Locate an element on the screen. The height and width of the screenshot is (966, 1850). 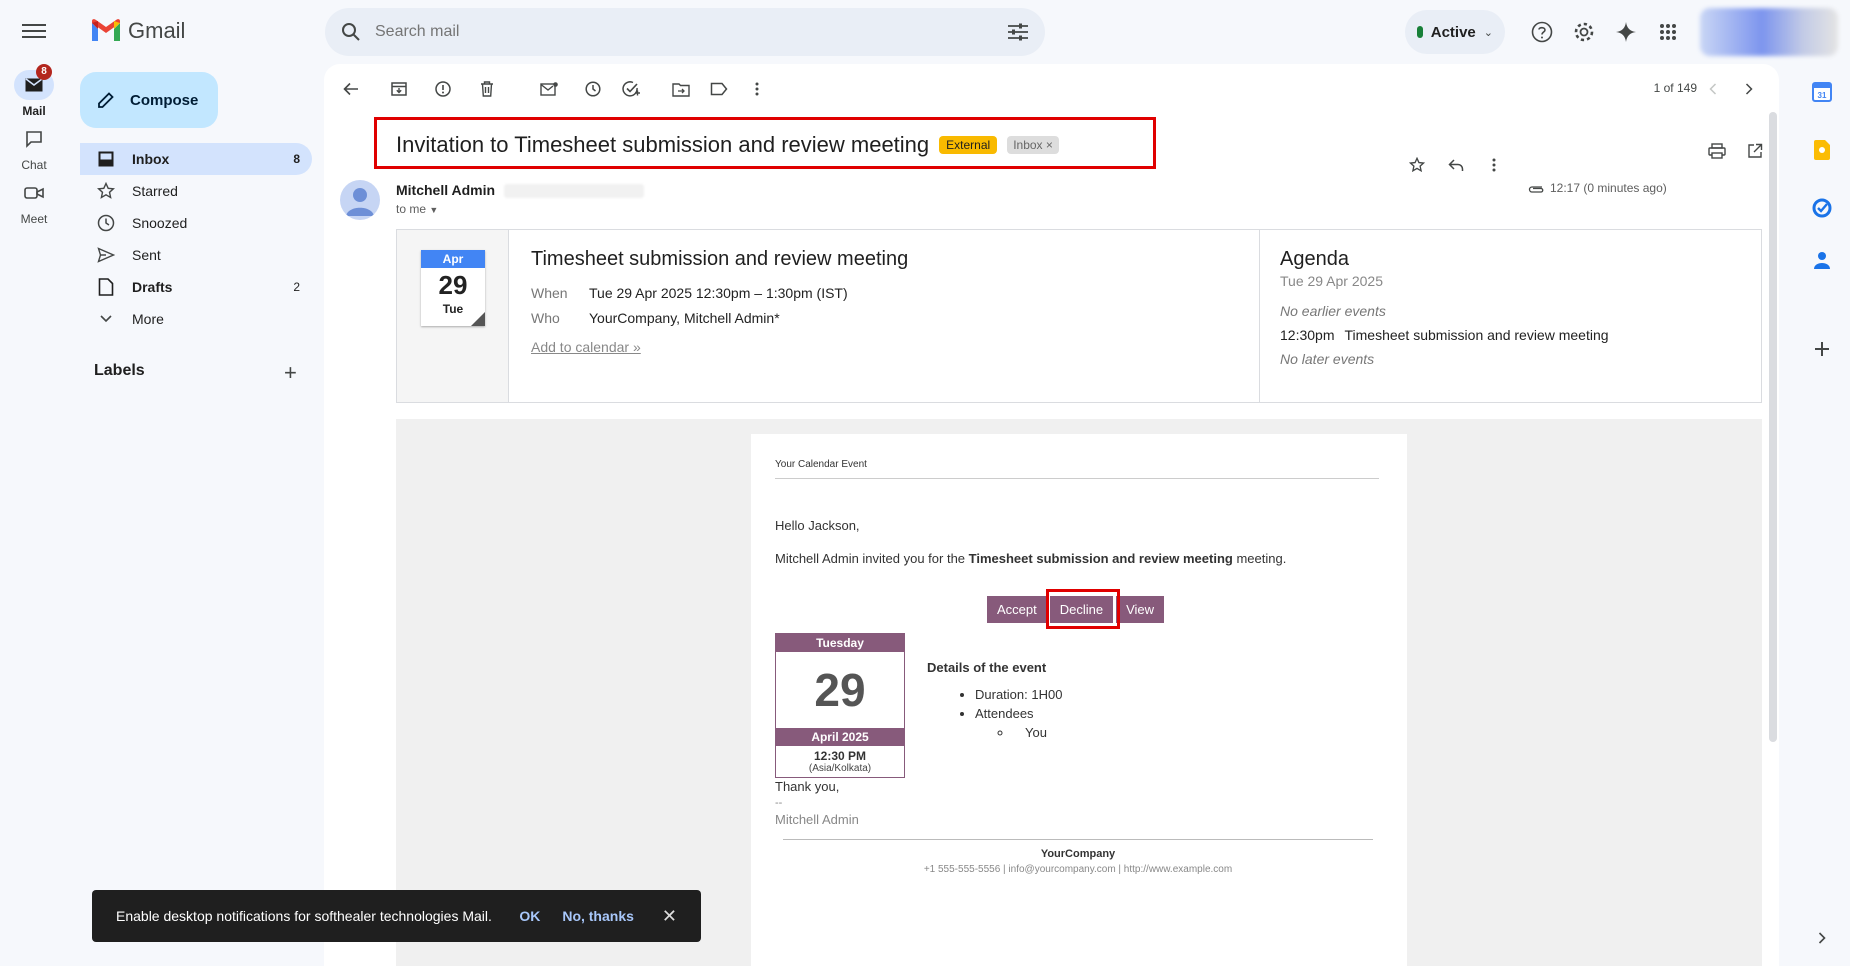
recipients-toggle: to me ▼ is located at coordinates (417, 209).